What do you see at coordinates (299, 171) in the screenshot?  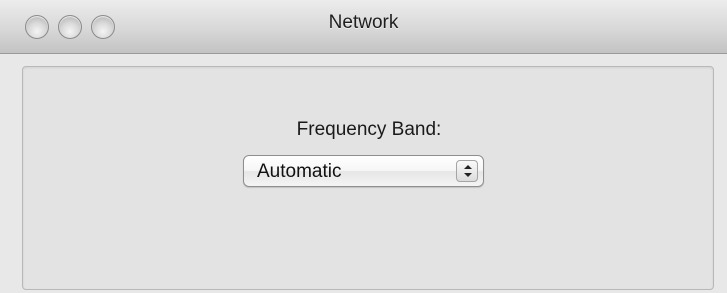 I see `frequency-band-value: Automatic` at bounding box center [299, 171].